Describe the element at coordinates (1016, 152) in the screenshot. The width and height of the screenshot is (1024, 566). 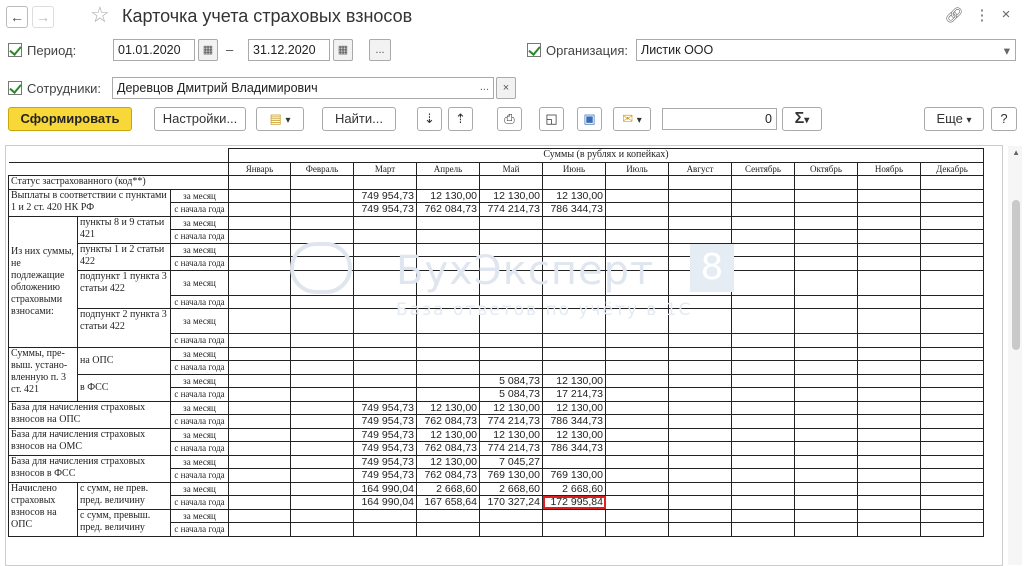
I see `scroll-up-icon: ▲` at that location.